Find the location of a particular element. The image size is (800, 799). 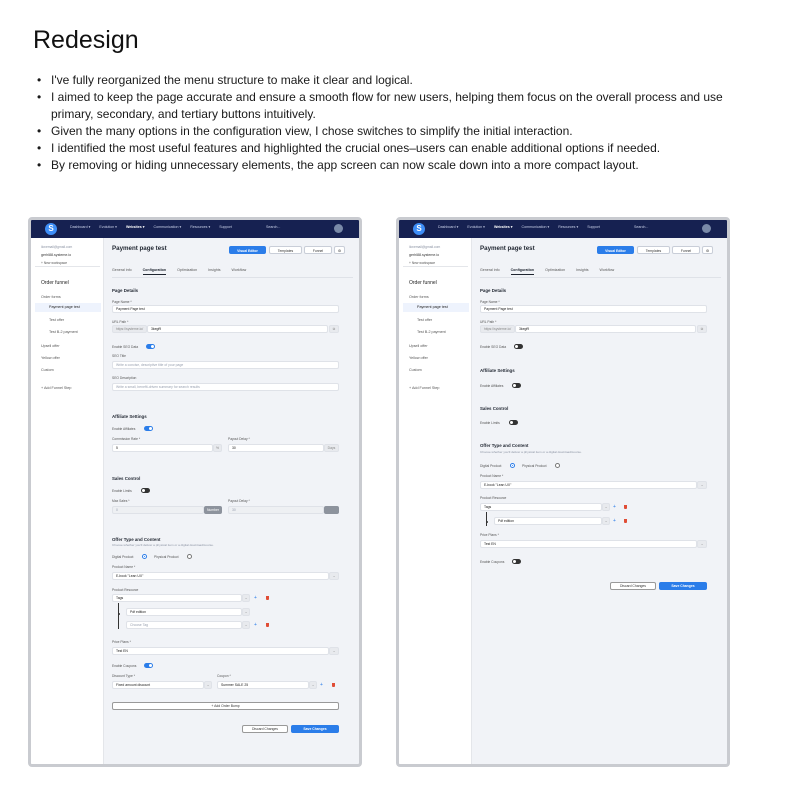

add-order-bump-button: + Add Order Bump is located at coordinates (225, 706).